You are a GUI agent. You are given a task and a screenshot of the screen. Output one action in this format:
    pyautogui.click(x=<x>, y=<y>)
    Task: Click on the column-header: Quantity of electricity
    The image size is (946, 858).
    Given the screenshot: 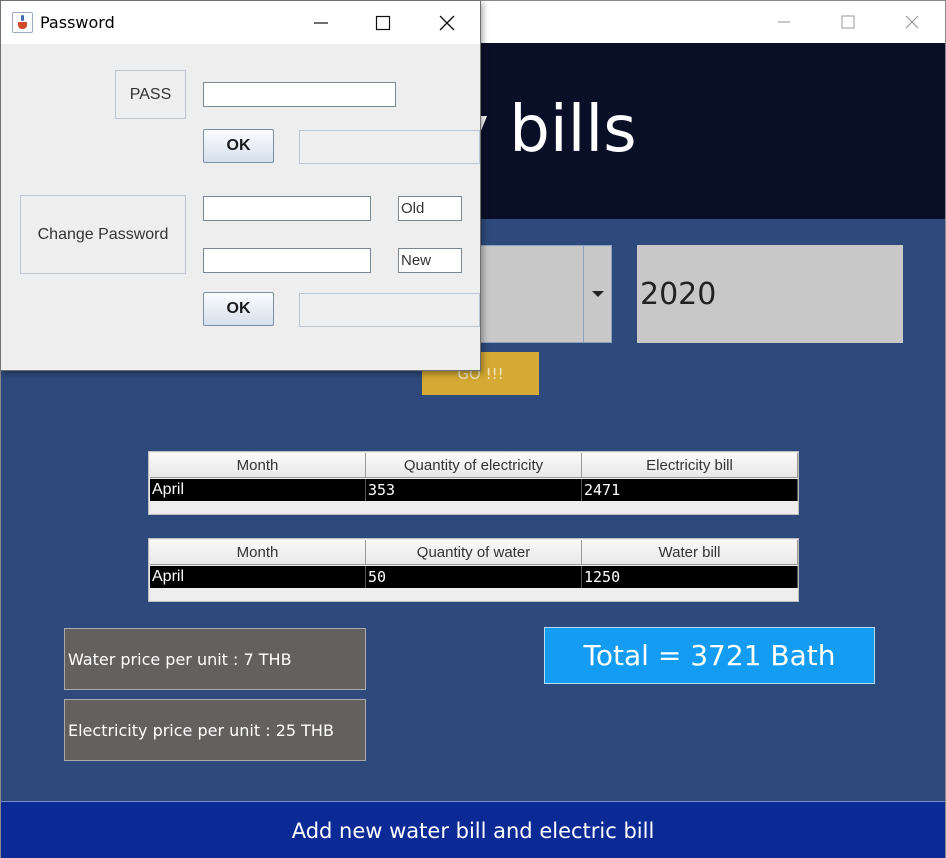 What is the action you would take?
    pyautogui.click(x=474, y=465)
    